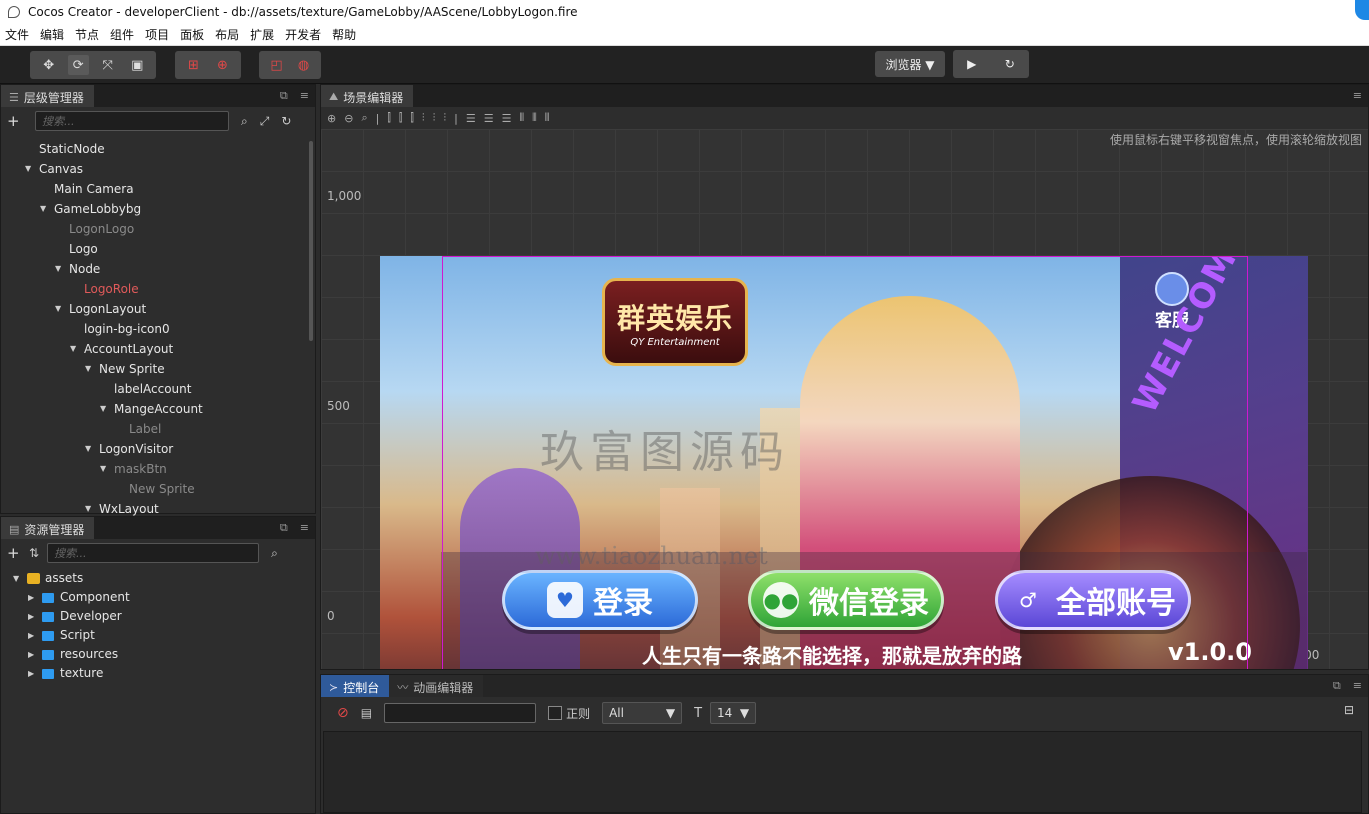 This screenshot has width=1369, height=814. I want to click on hierarchy-node: StaticNode, so click(158, 149).